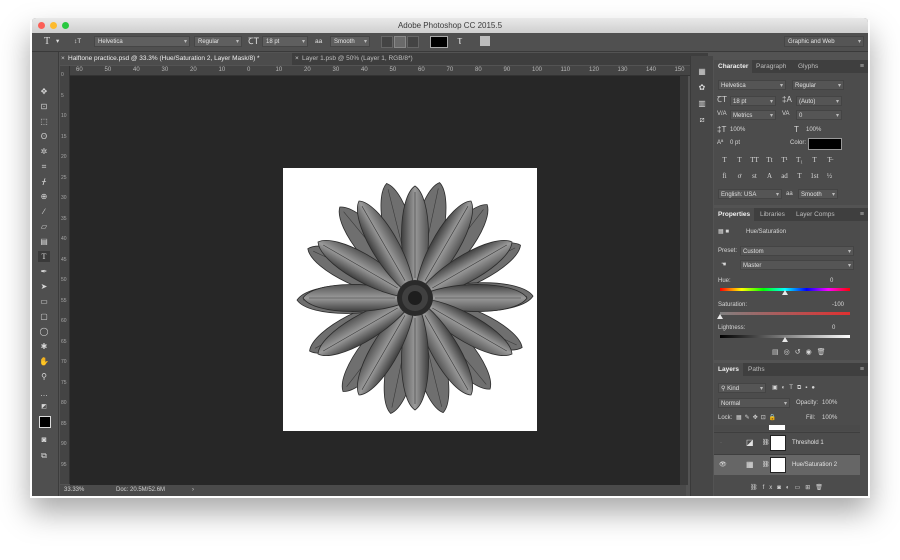 This screenshot has height=560, width=900. What do you see at coordinates (44, 407) in the screenshot?
I see `default-colors-icon: ◩` at bounding box center [44, 407].